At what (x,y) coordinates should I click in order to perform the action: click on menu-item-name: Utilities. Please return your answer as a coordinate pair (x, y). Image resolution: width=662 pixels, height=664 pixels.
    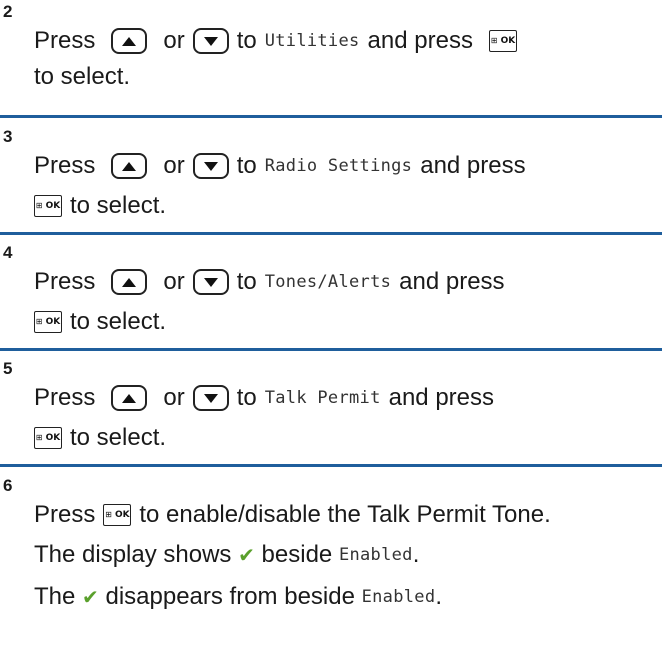
    Looking at the image, I should click on (312, 41).